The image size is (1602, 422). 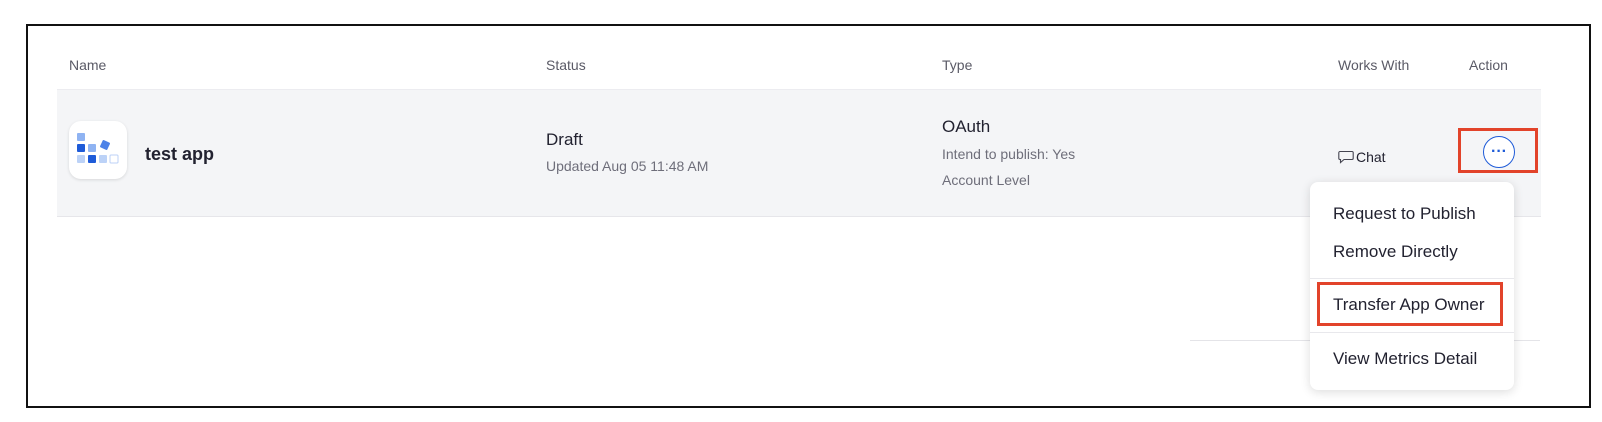 I want to click on status-value: Draft, so click(x=564, y=139).